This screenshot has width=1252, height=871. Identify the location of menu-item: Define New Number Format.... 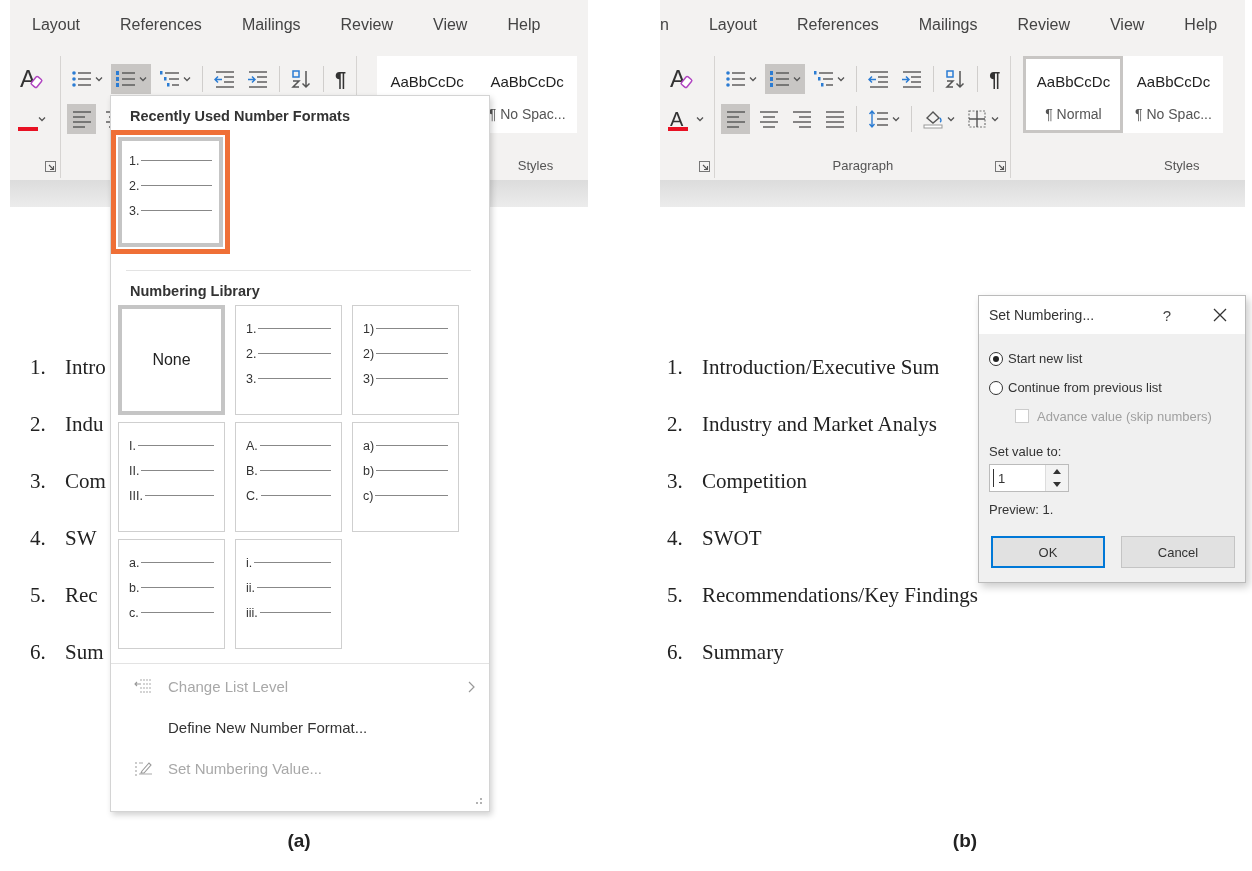
(302, 727).